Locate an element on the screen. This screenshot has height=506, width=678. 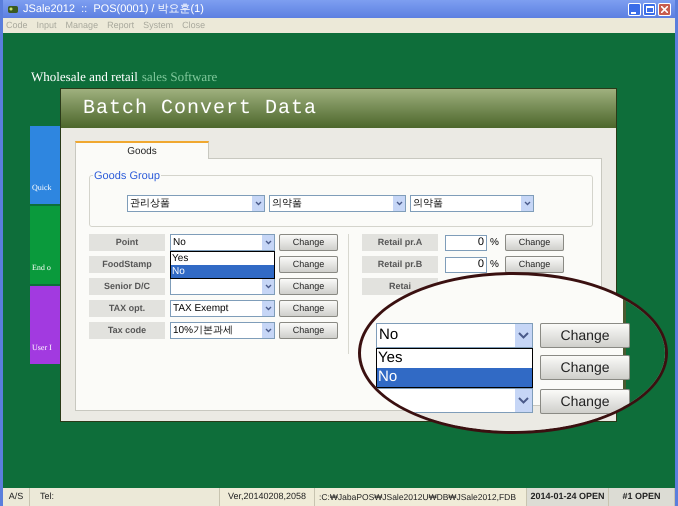
field-label: Retail pr.B is located at coordinates (400, 264).